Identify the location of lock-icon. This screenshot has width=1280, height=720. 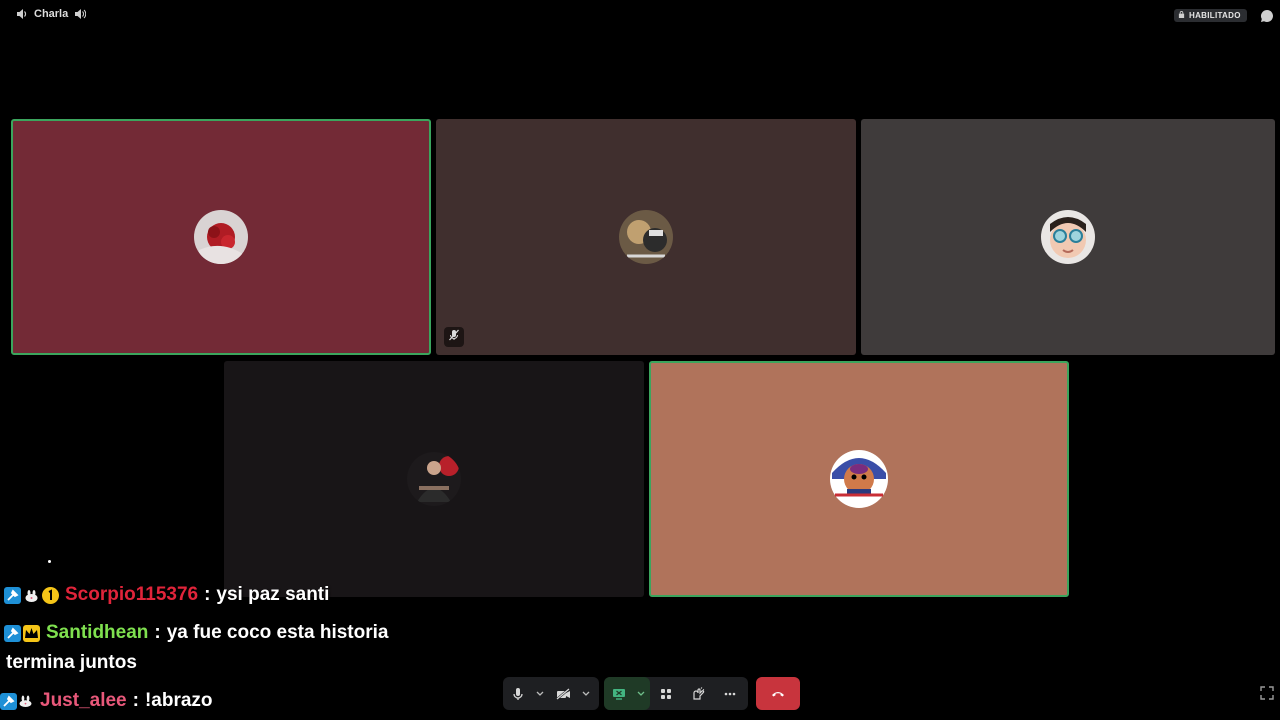
(1181, 15).